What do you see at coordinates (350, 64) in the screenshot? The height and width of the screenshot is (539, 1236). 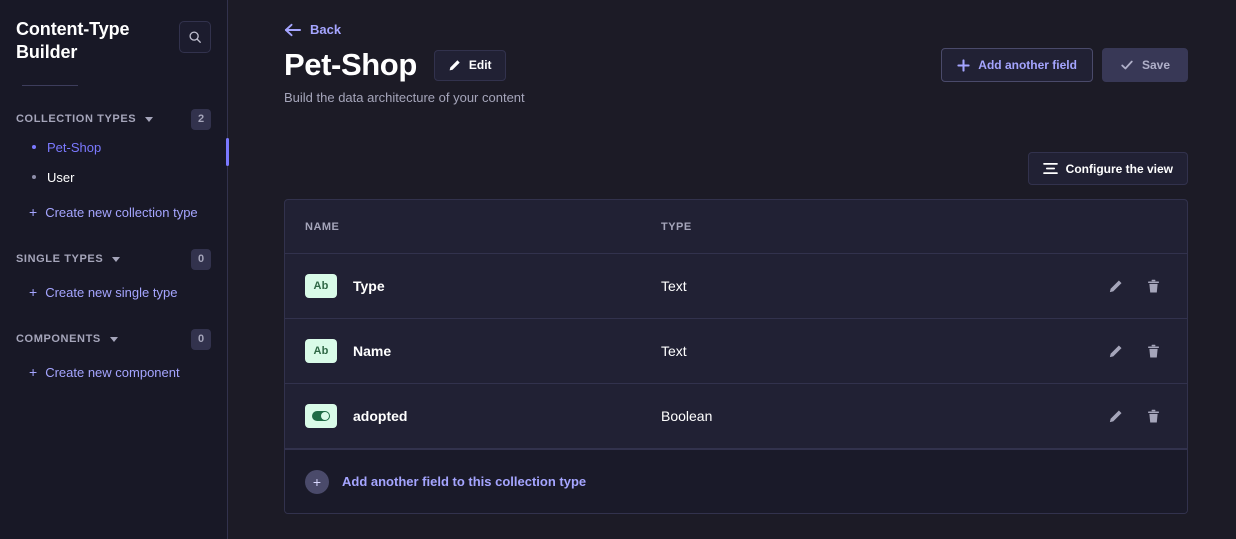 I see `page-title: Pet-Shop` at bounding box center [350, 64].